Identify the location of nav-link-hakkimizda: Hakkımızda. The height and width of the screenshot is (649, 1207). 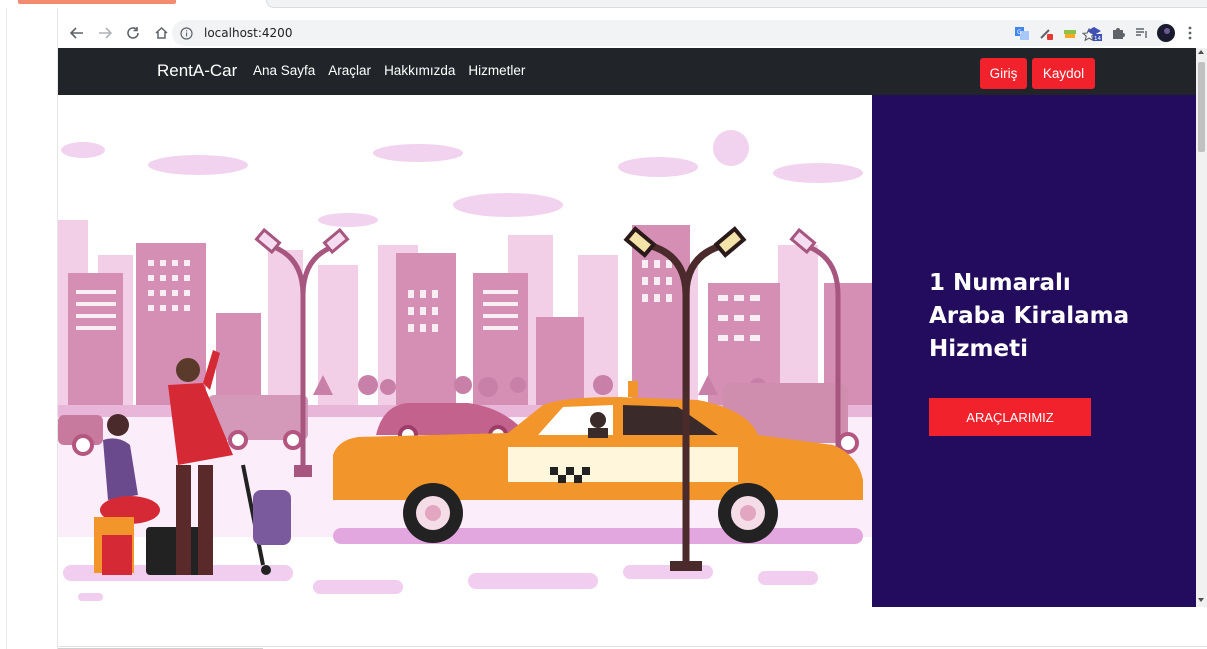
(419, 70).